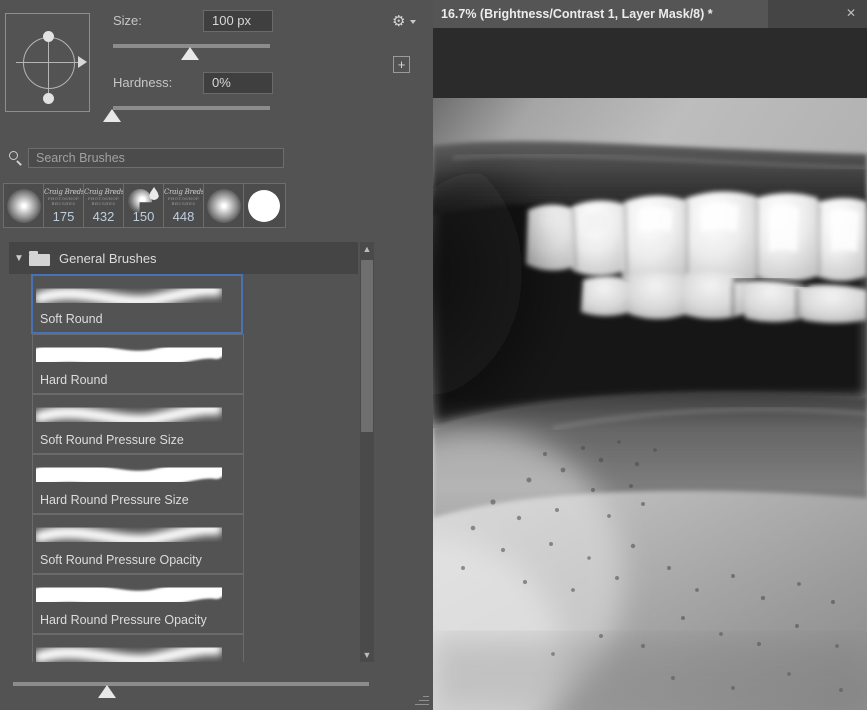 This screenshot has height=710, width=867. I want to click on folder-icon, so click(40, 258).